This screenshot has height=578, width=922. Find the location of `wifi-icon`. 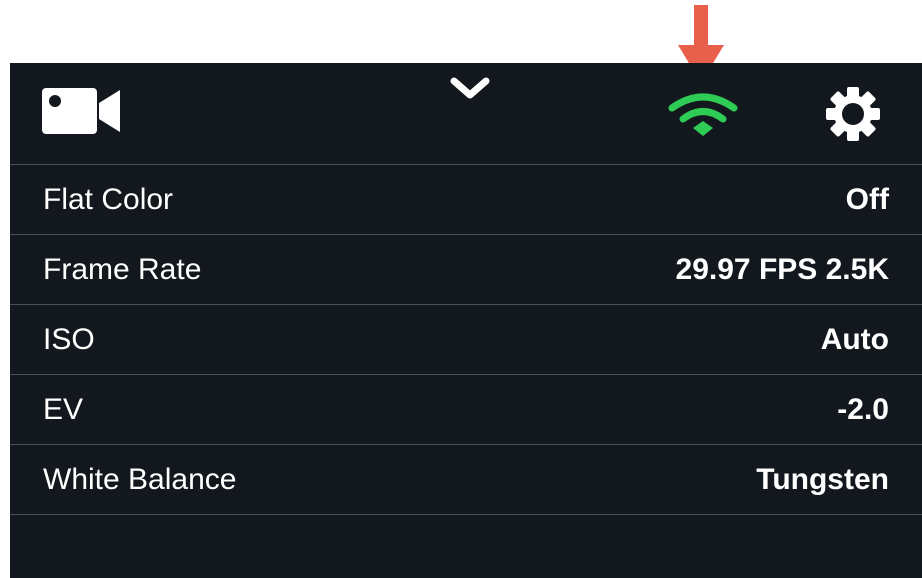

wifi-icon is located at coordinates (703, 115).